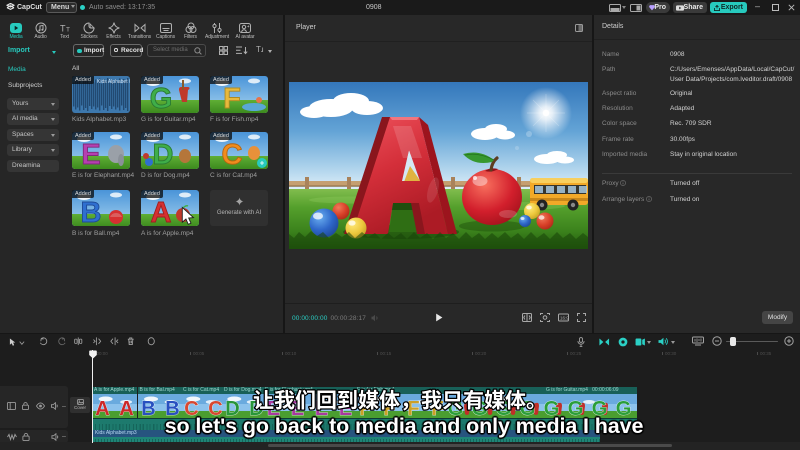  I want to click on svg-text: Kids Alphabet 00:28, so click(113, 82).